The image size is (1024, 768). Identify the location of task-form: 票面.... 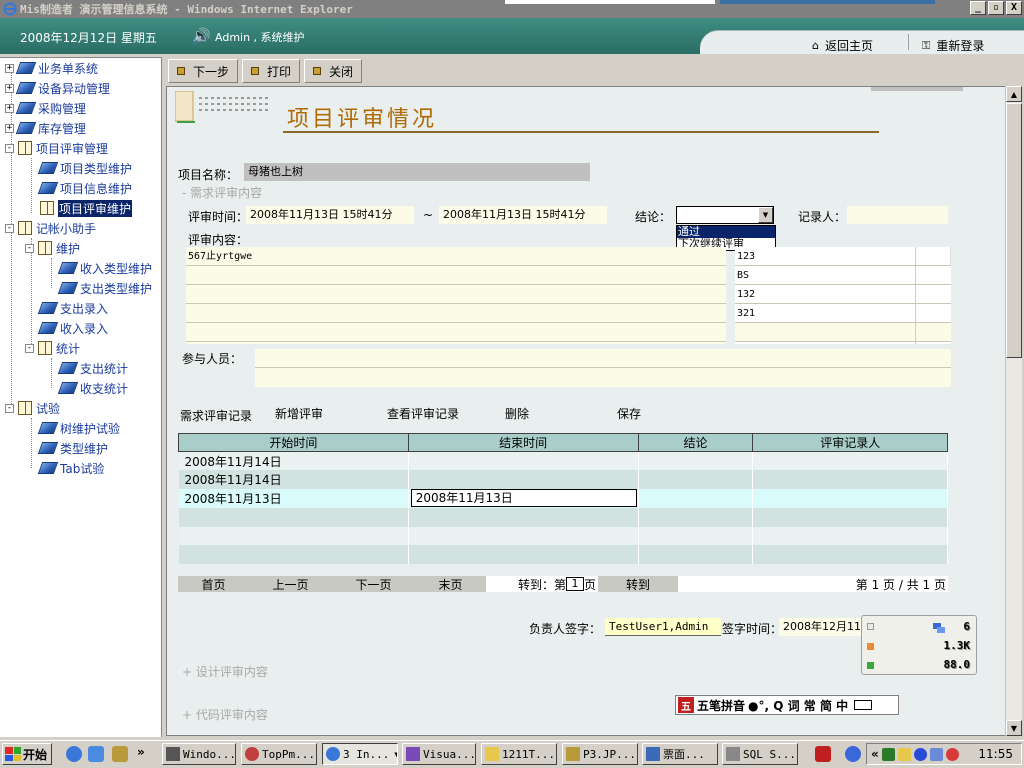
(680, 754).